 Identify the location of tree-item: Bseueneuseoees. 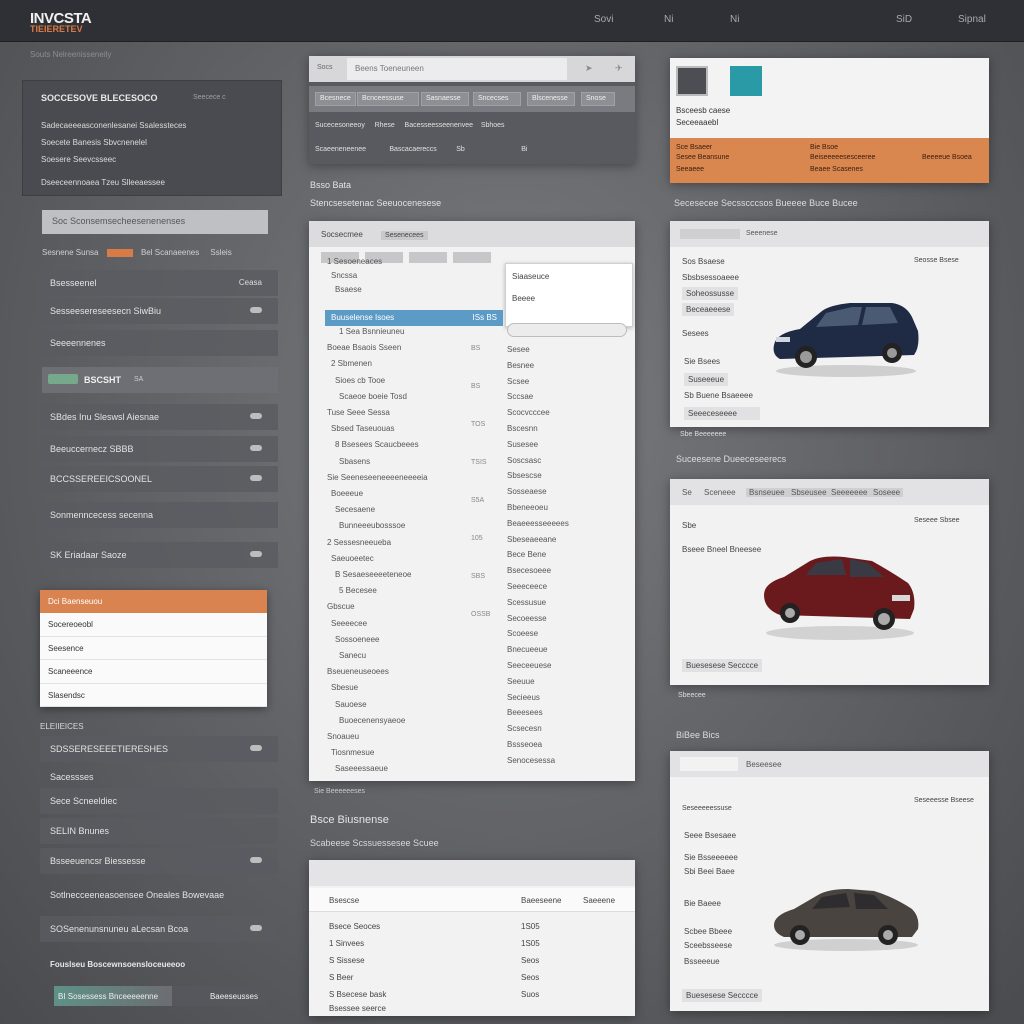
(358, 671).